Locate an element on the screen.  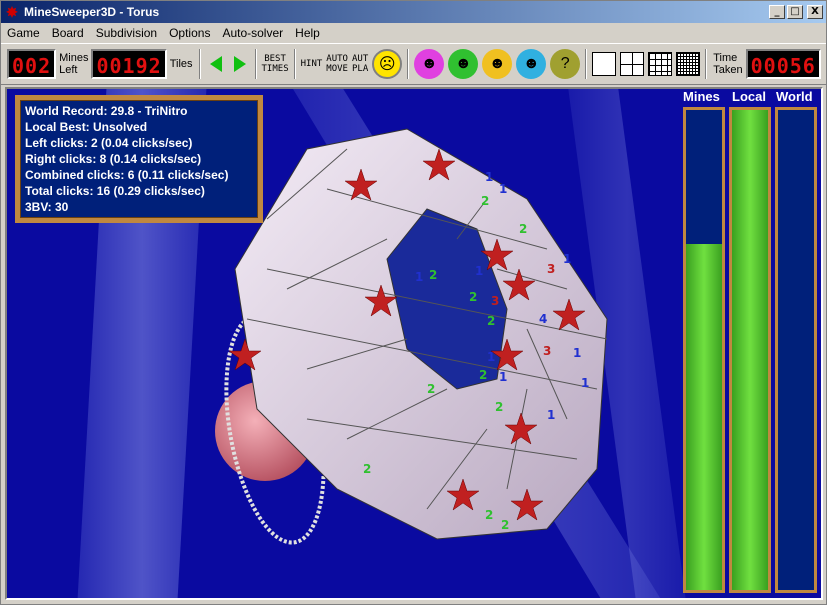
question-bug-icon: ? is located at coordinates (565, 64).